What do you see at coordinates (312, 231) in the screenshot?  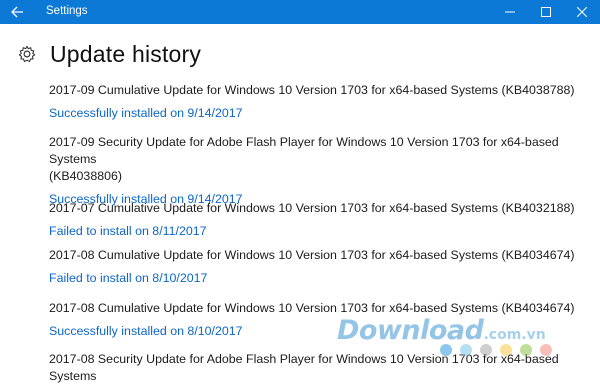 I see `update-status-link: Failed to install on 8/11/2017` at bounding box center [312, 231].